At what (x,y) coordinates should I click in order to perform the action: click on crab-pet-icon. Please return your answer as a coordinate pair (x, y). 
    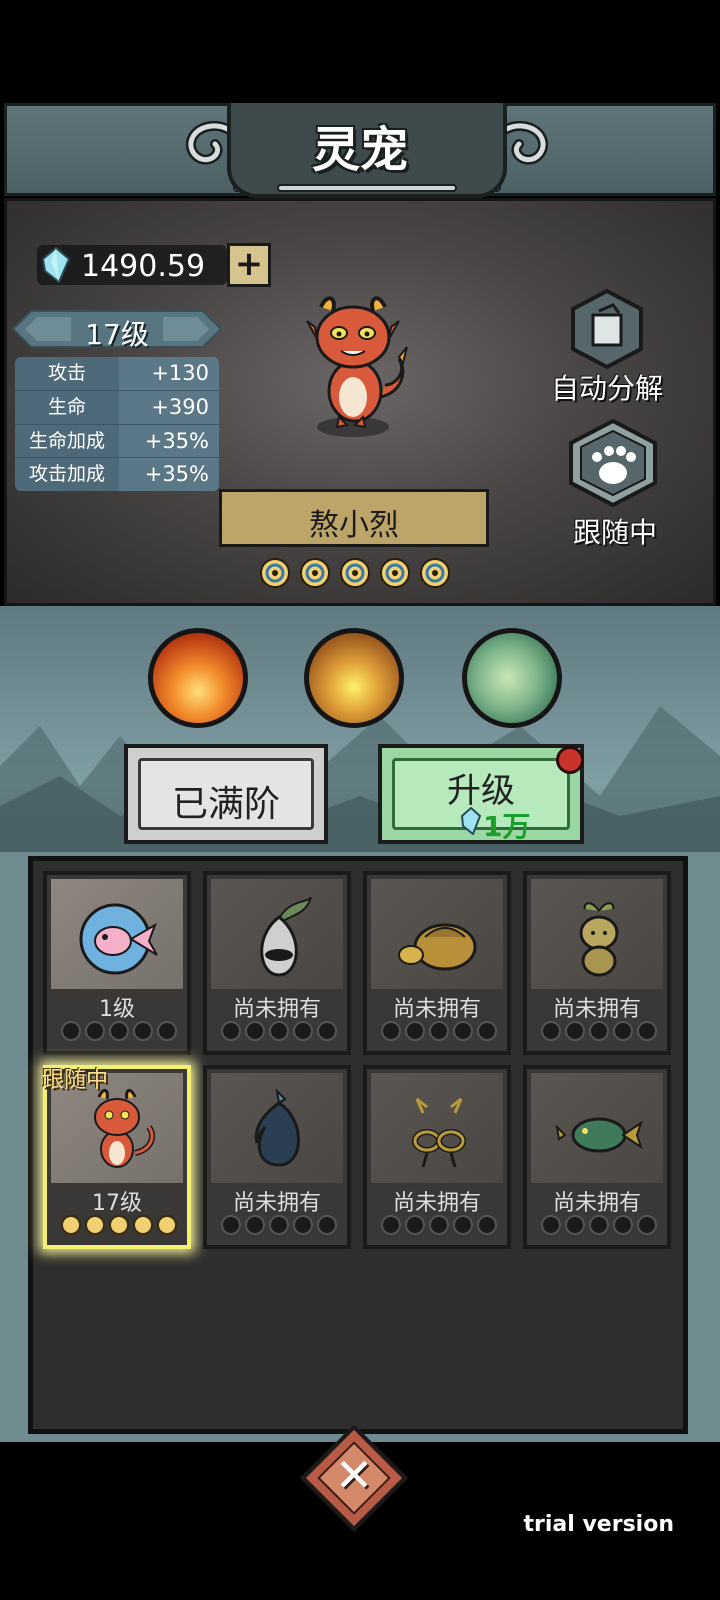
    Looking at the image, I should click on (439, 1132).